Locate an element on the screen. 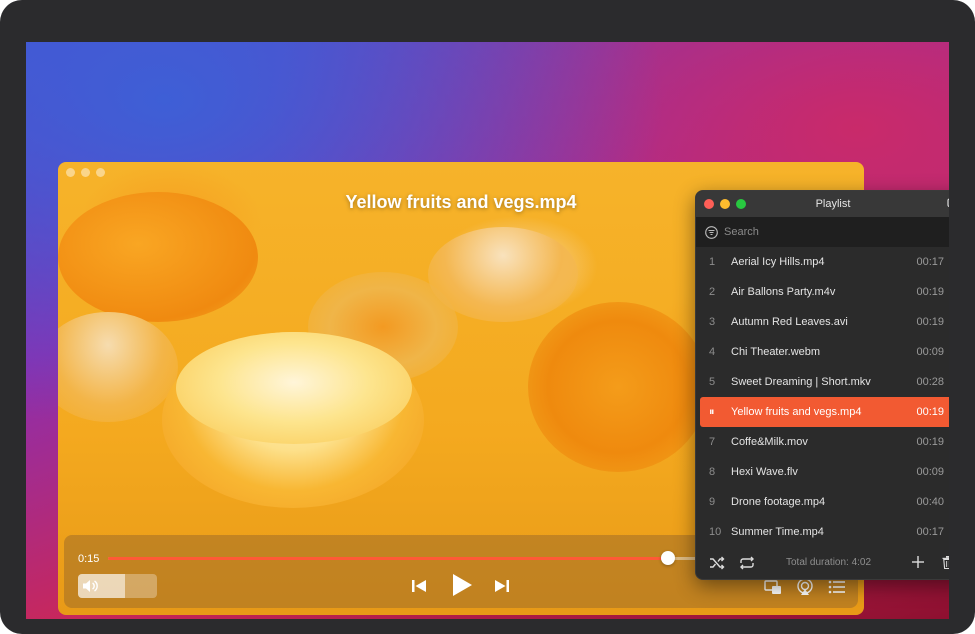 The width and height of the screenshot is (975, 634). filter-icon is located at coordinates (711, 232).